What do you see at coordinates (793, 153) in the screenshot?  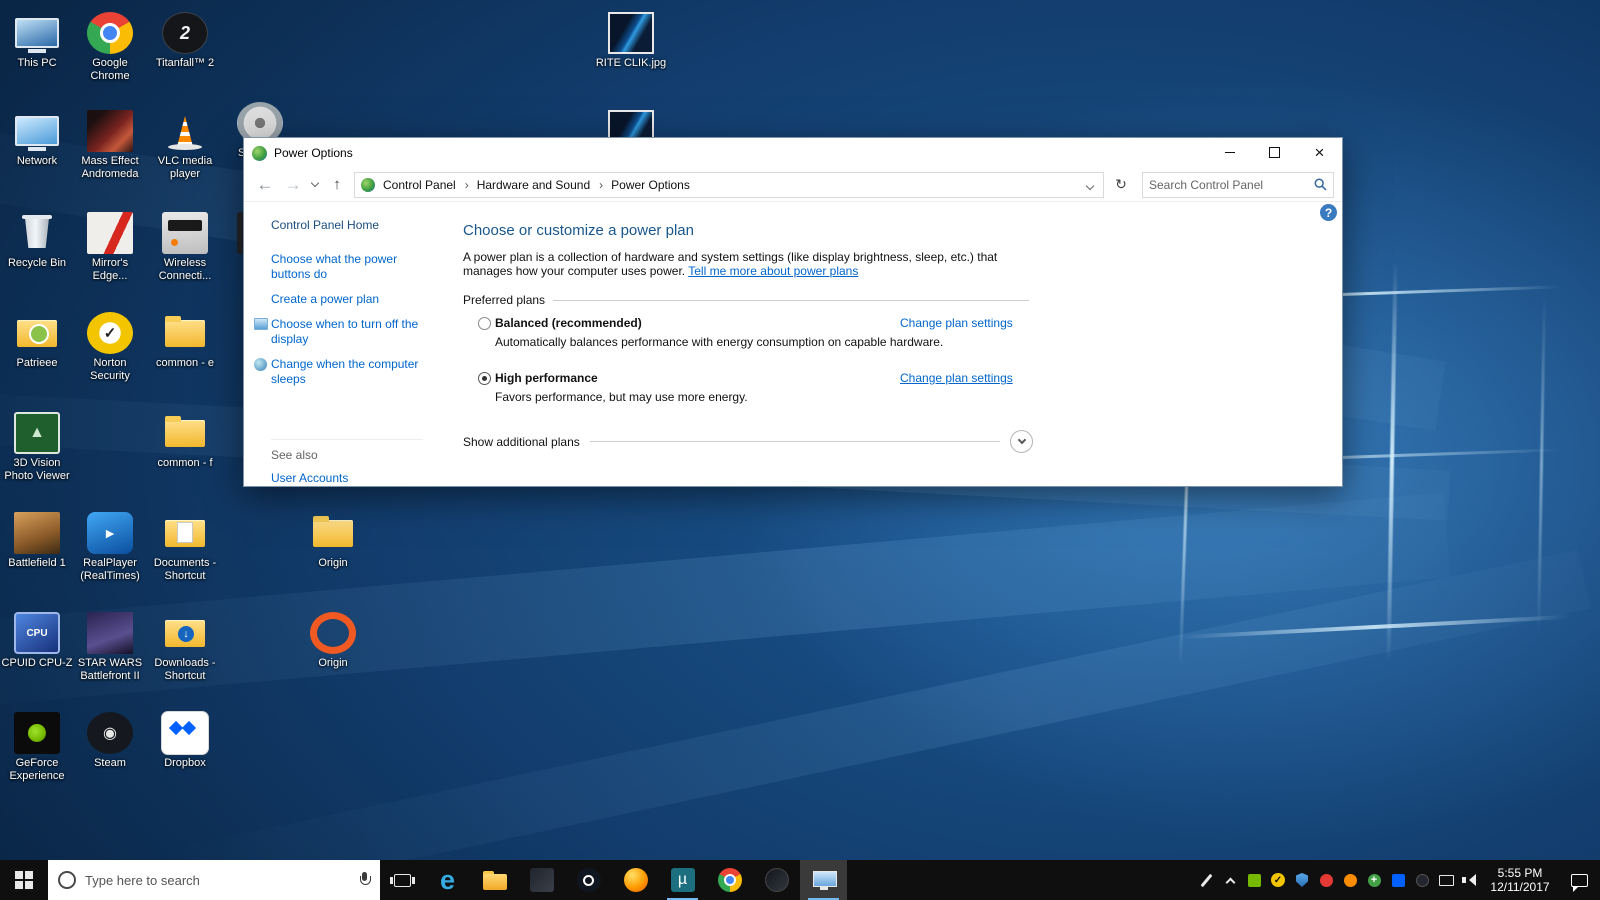 I see `titlebar: Power Options` at bounding box center [793, 153].